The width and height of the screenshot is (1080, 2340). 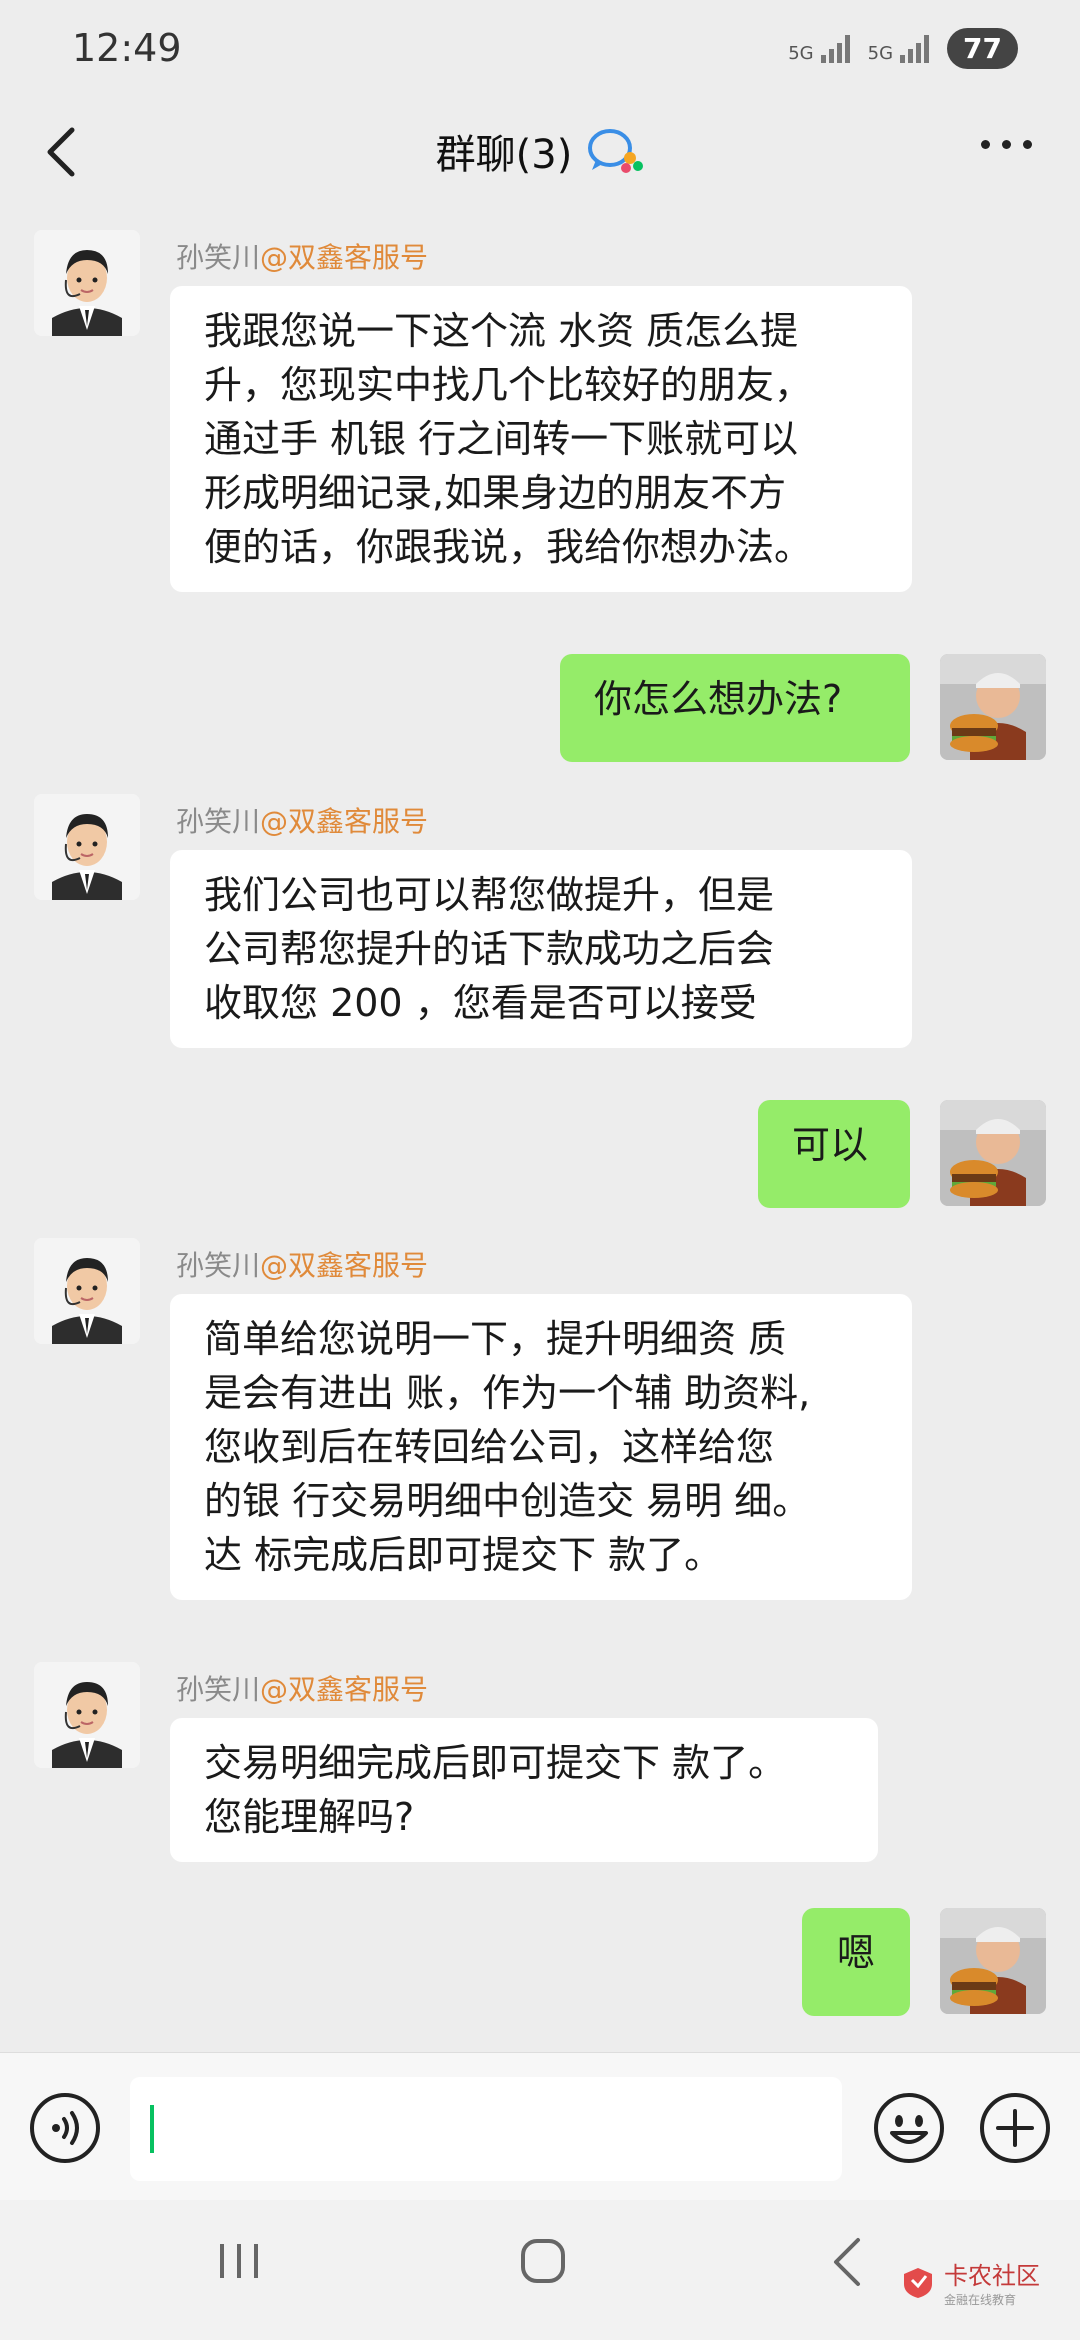 What do you see at coordinates (486, 2129) in the screenshot?
I see `message-input` at bounding box center [486, 2129].